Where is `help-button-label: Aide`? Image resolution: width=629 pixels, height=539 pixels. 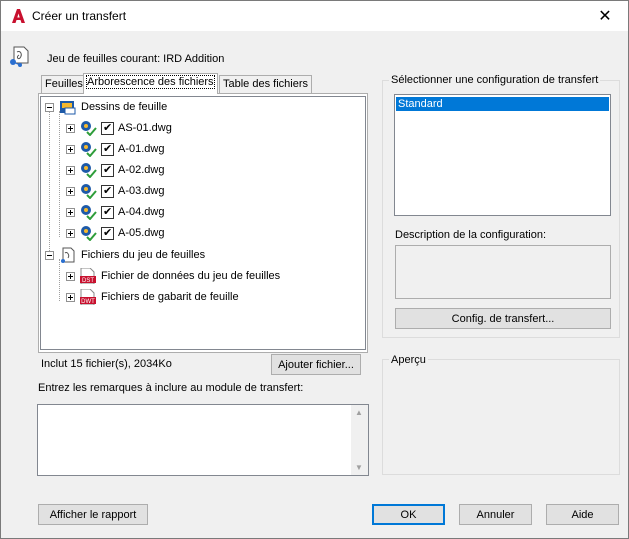 help-button-label: Aide is located at coordinates (582, 514).